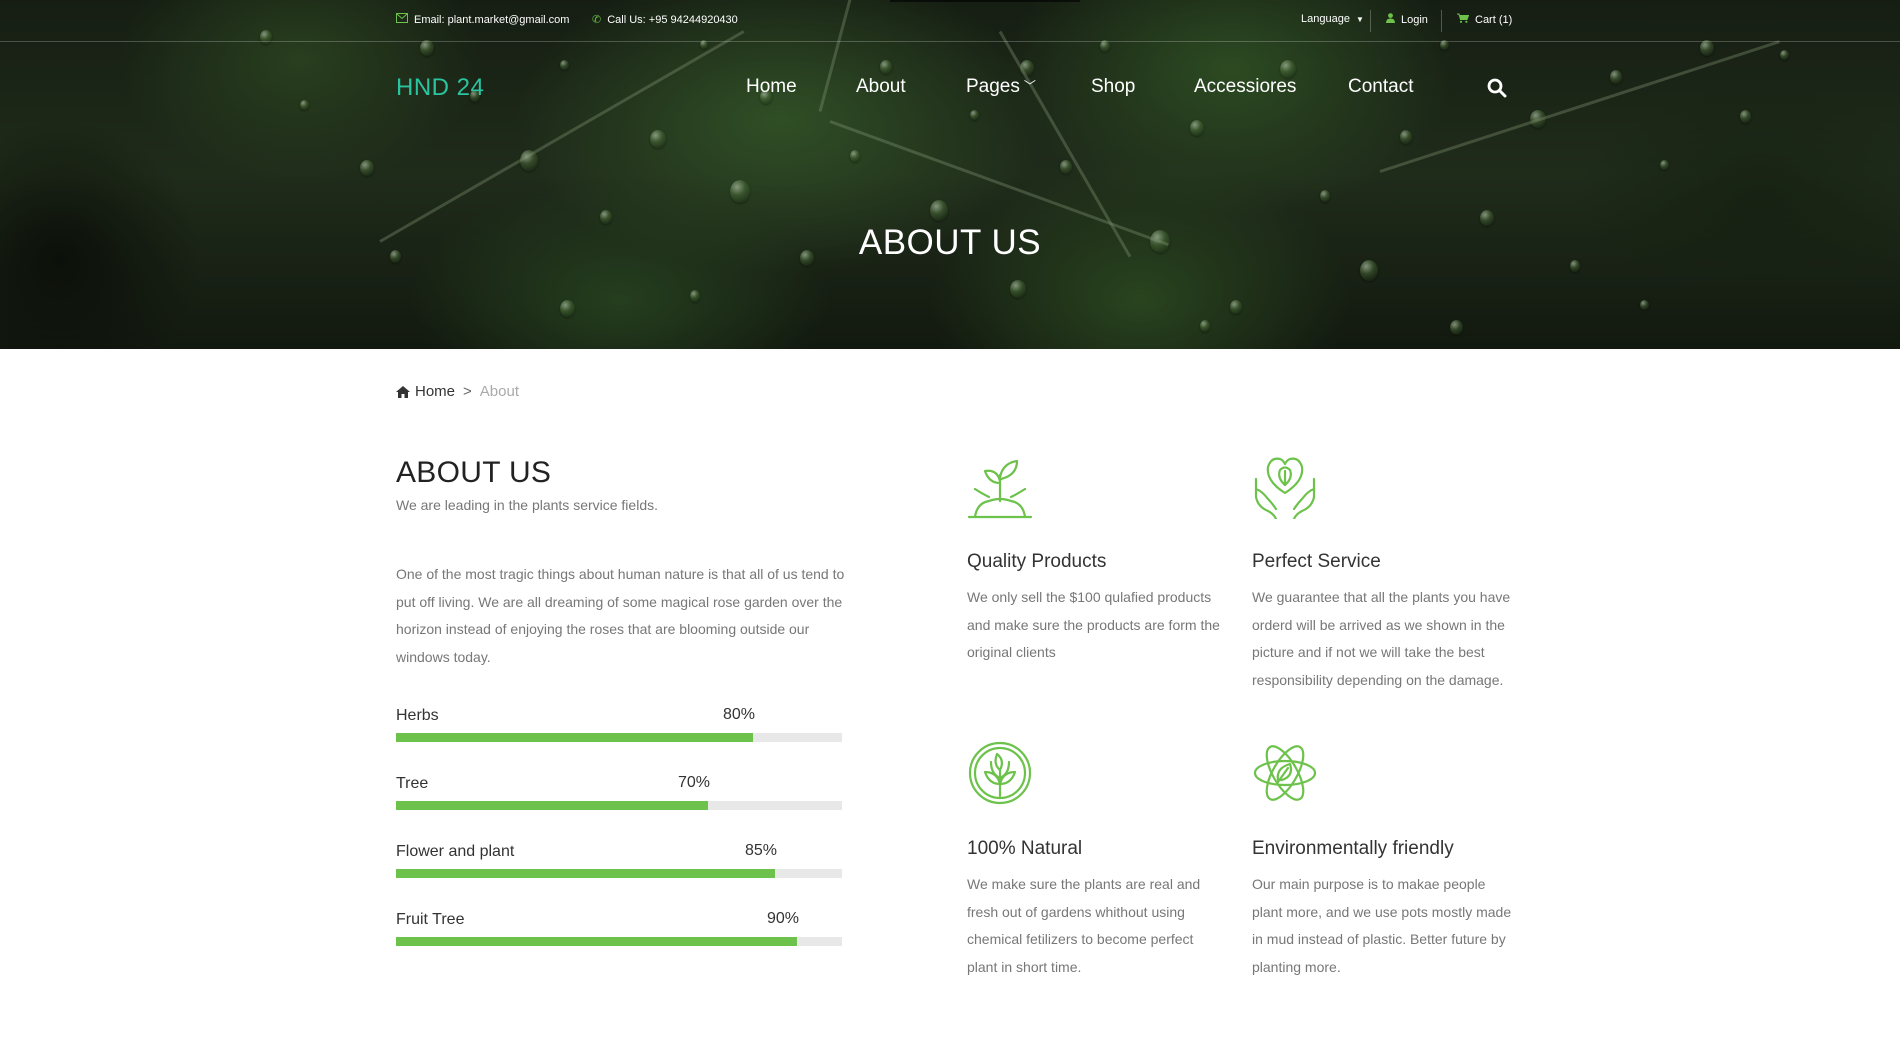 This screenshot has width=1900, height=1053. What do you see at coordinates (1414, 19) in the screenshot?
I see `login-label: Login` at bounding box center [1414, 19].